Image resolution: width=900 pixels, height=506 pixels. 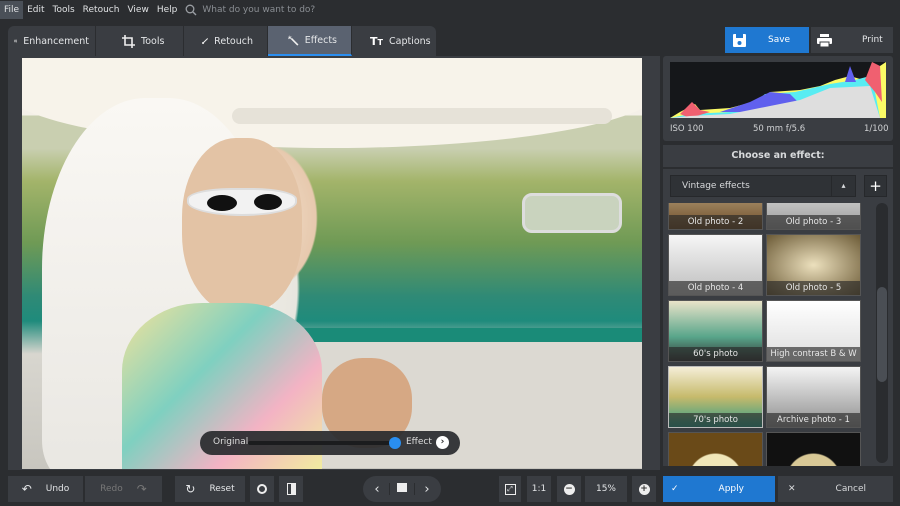 I want to click on next-photo-button: ›, so click(x=427, y=489).